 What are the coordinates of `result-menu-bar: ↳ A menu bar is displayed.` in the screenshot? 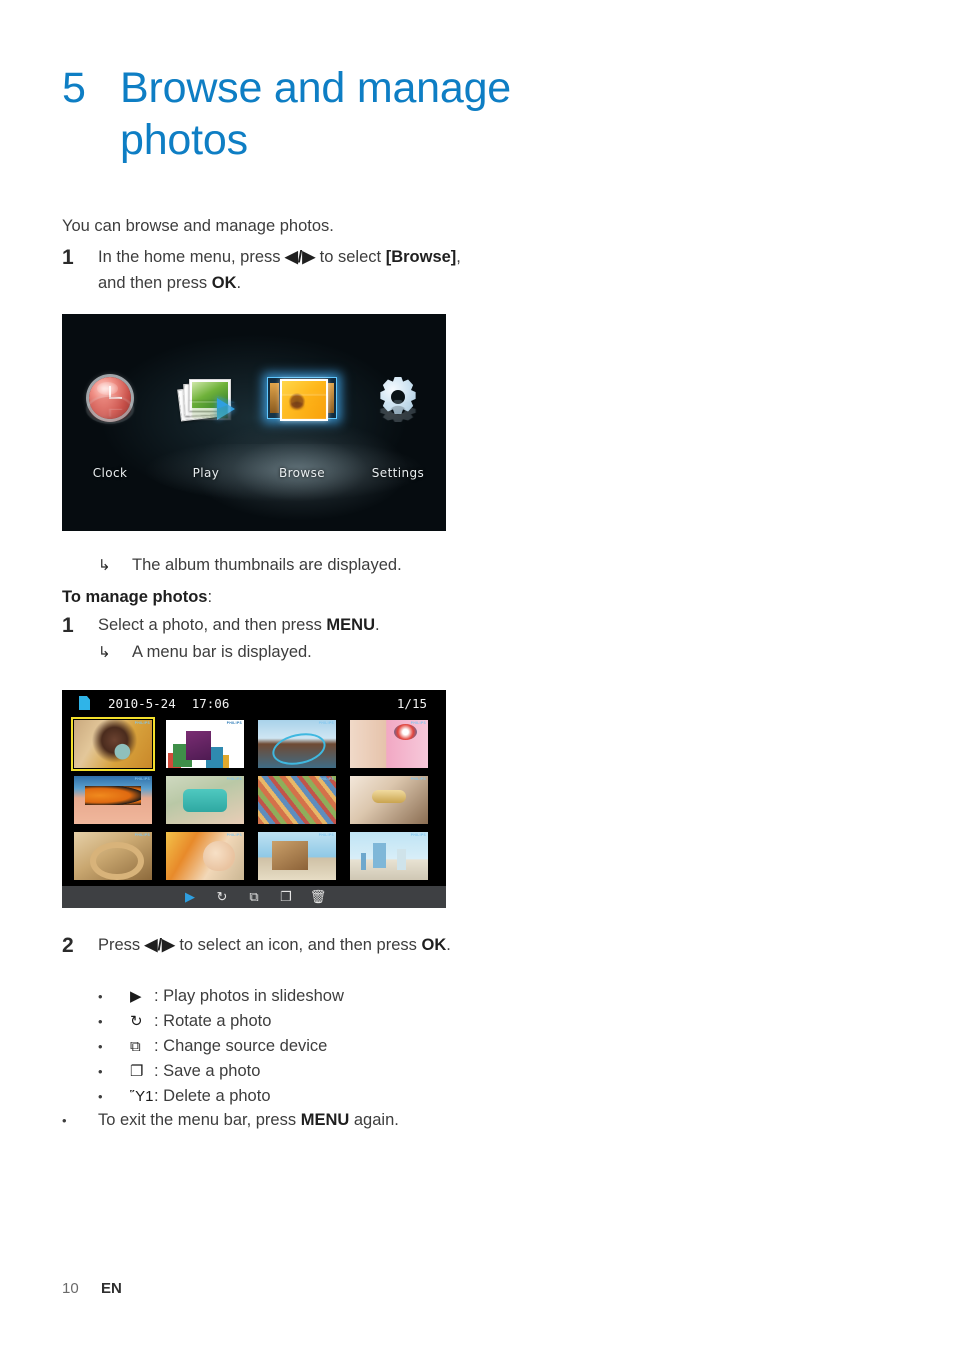 It's located at (205, 652).